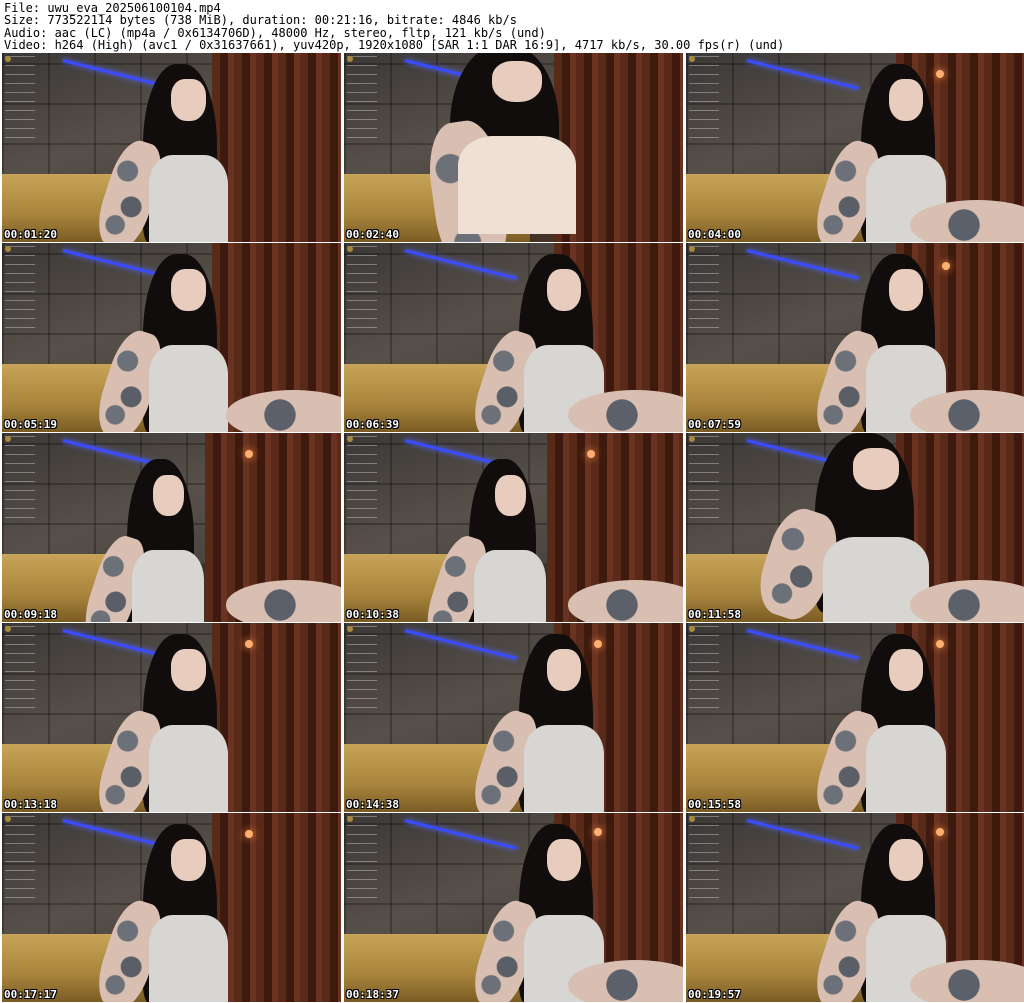 This screenshot has width=1024, height=1003. Describe the element at coordinates (855, 147) in the screenshot. I see `video-frame-thumbnail: 00:04:00` at that location.